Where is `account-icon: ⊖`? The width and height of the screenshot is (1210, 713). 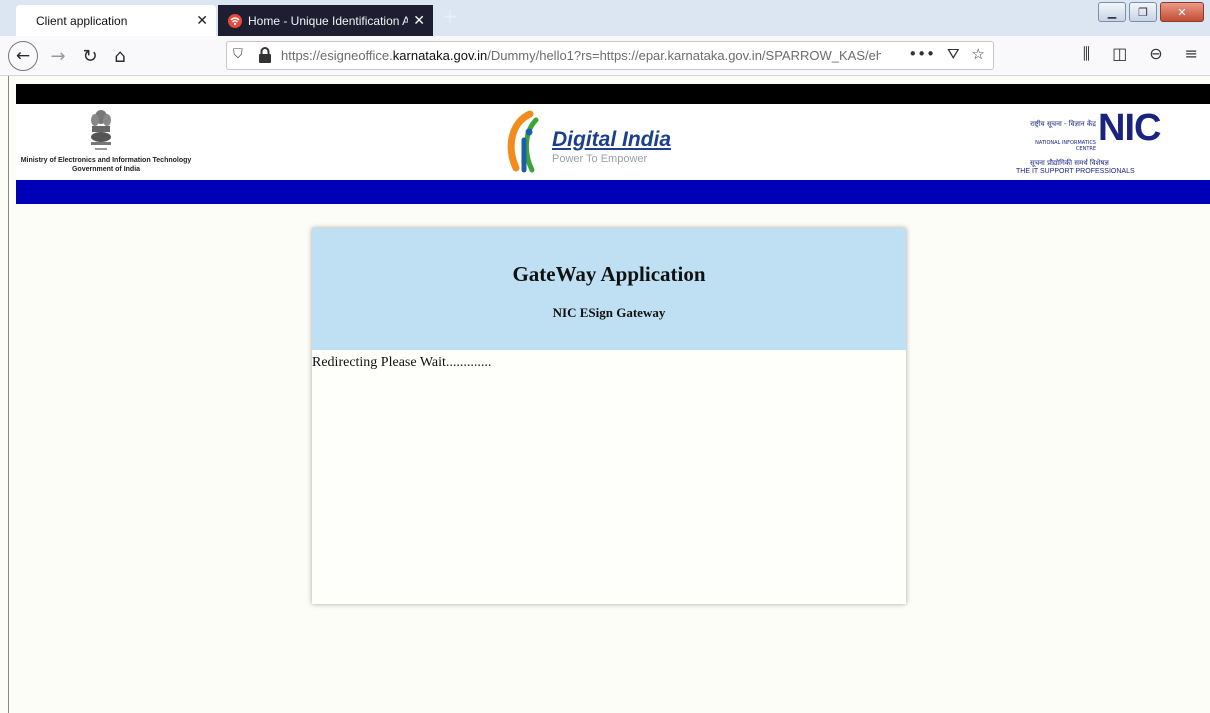
account-icon: ⊖ is located at coordinates (1155, 54).